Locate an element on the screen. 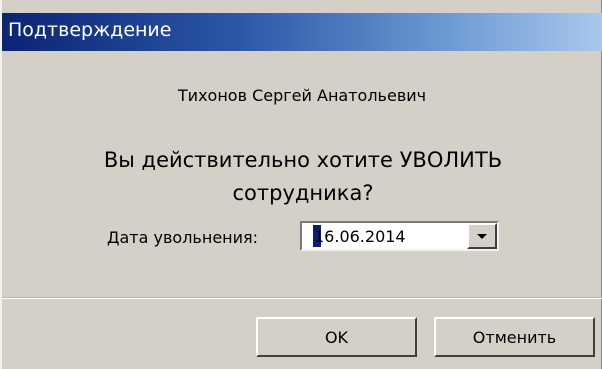 This screenshot has height=369, width=602. ok-button-label: OK is located at coordinates (336, 337).